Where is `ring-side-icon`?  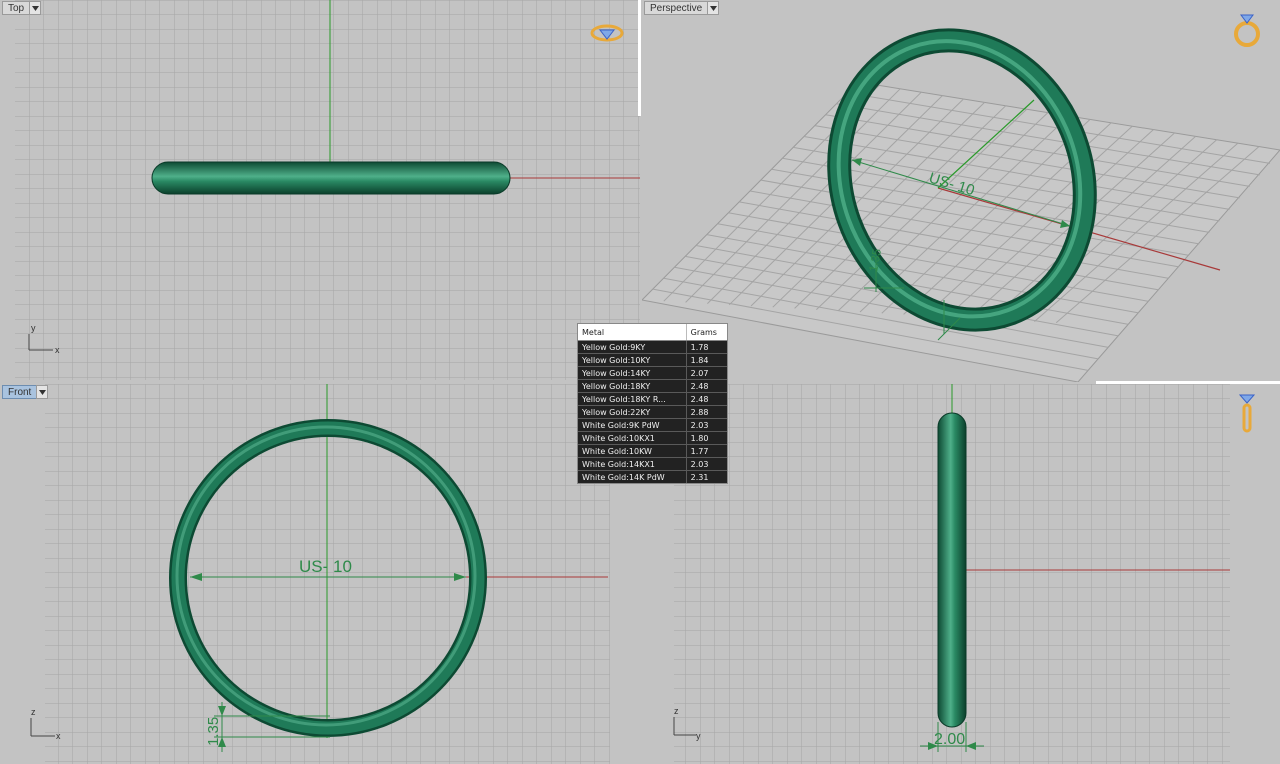
ring-side-icon is located at coordinates (1247, 412).